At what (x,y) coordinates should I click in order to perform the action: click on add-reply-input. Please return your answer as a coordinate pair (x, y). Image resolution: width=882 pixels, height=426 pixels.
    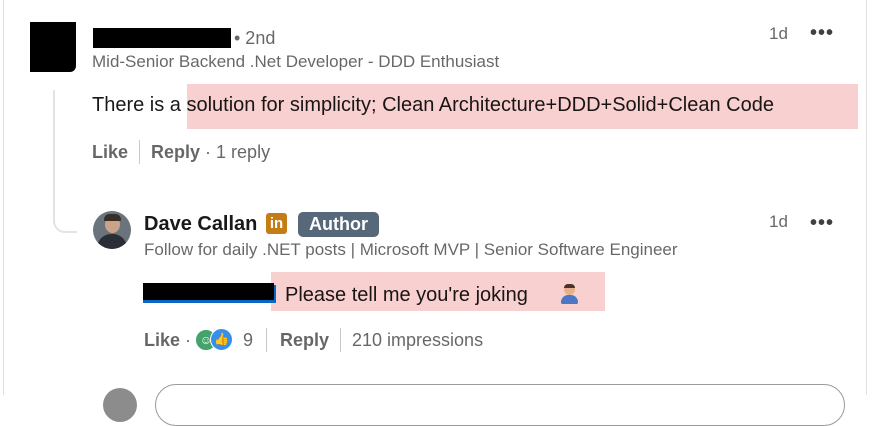
    Looking at the image, I should click on (500, 405).